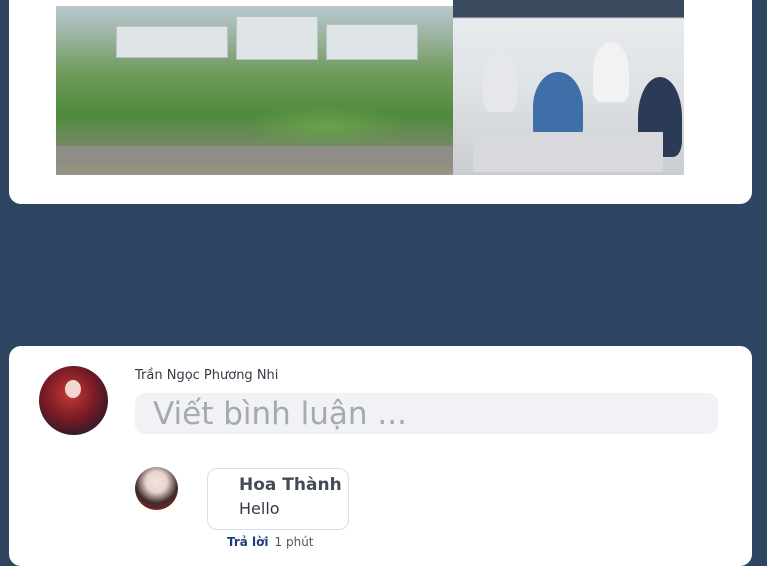 The width and height of the screenshot is (767, 566). I want to click on reply-link: Trả lời, so click(248, 542).